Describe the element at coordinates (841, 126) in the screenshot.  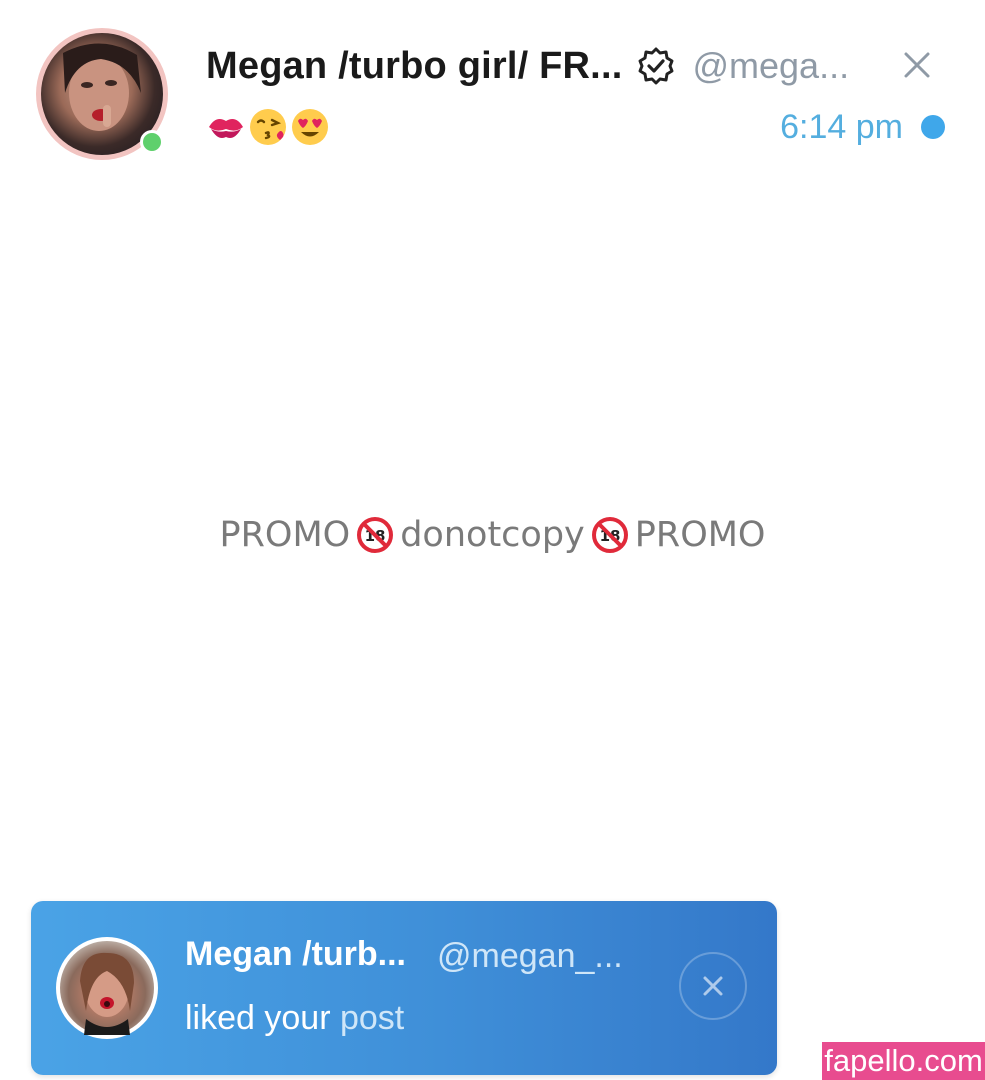
I see `message-time: 6:14 pm` at that location.